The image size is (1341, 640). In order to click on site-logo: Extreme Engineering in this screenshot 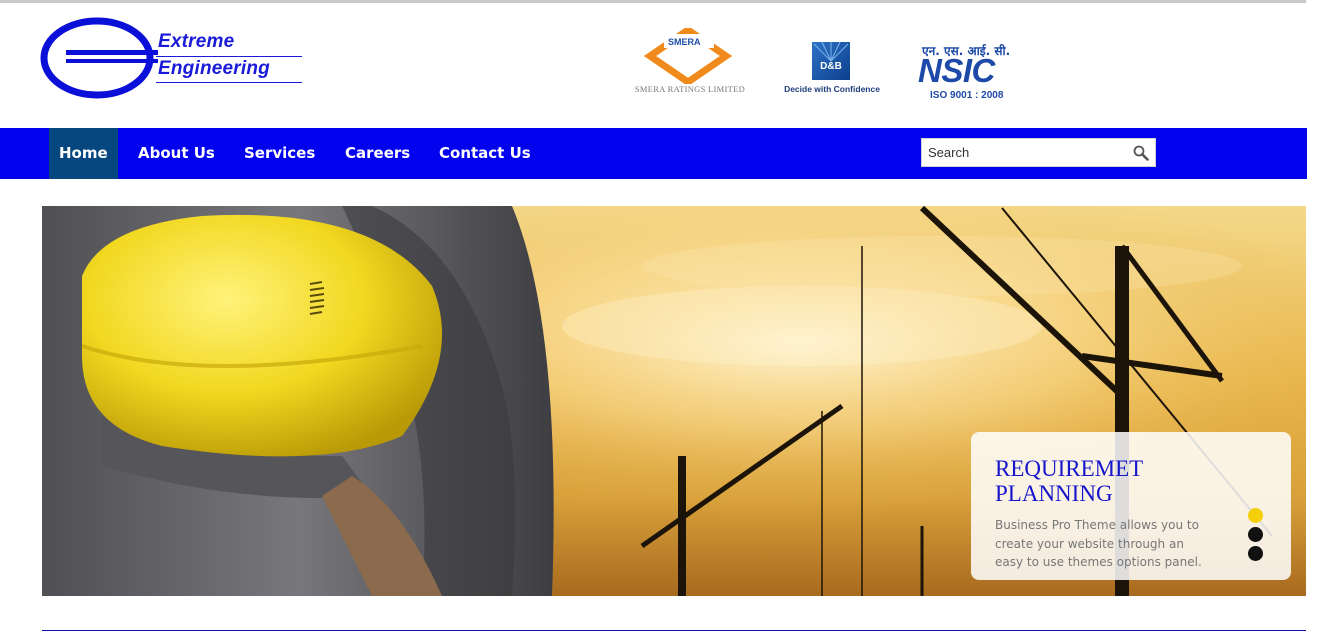, I will do `click(175, 59)`.